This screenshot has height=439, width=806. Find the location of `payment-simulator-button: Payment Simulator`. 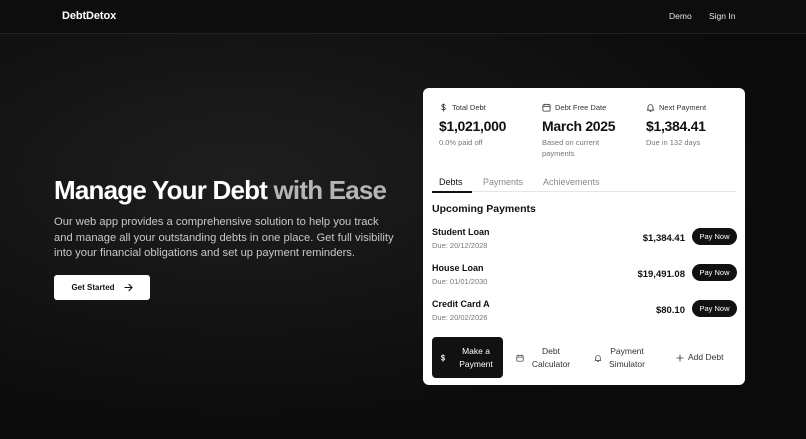

payment-simulator-button: Payment Simulator is located at coordinates (621, 357).